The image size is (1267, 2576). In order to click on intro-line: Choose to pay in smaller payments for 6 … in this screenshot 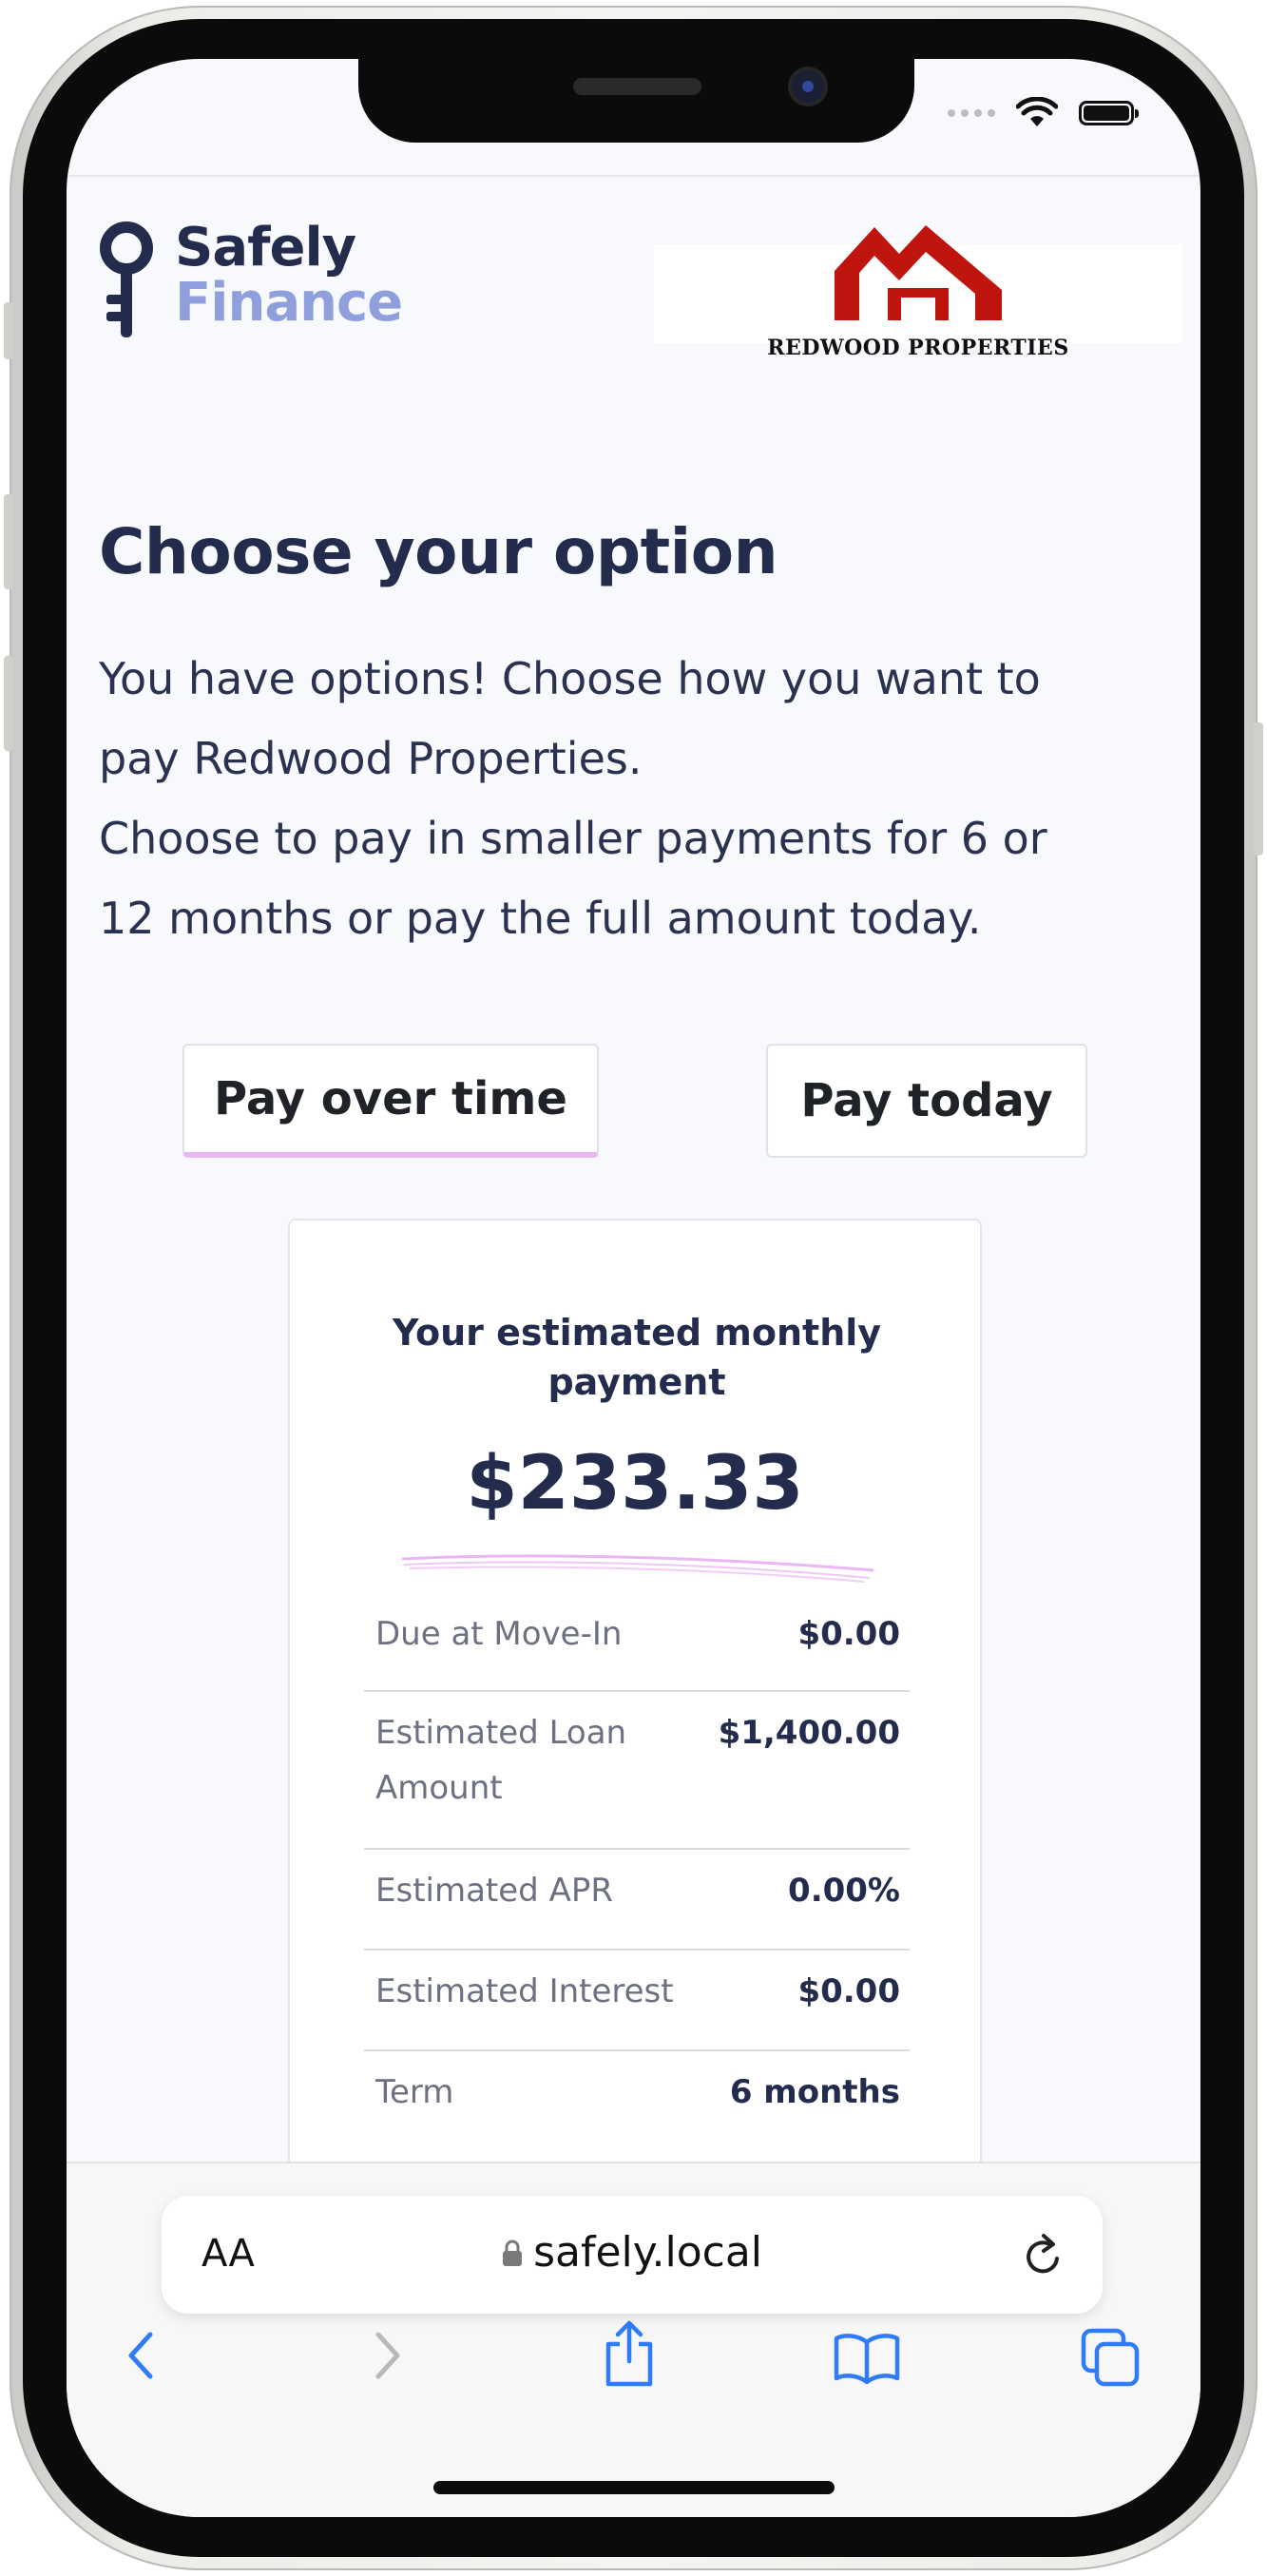, I will do `click(573, 839)`.